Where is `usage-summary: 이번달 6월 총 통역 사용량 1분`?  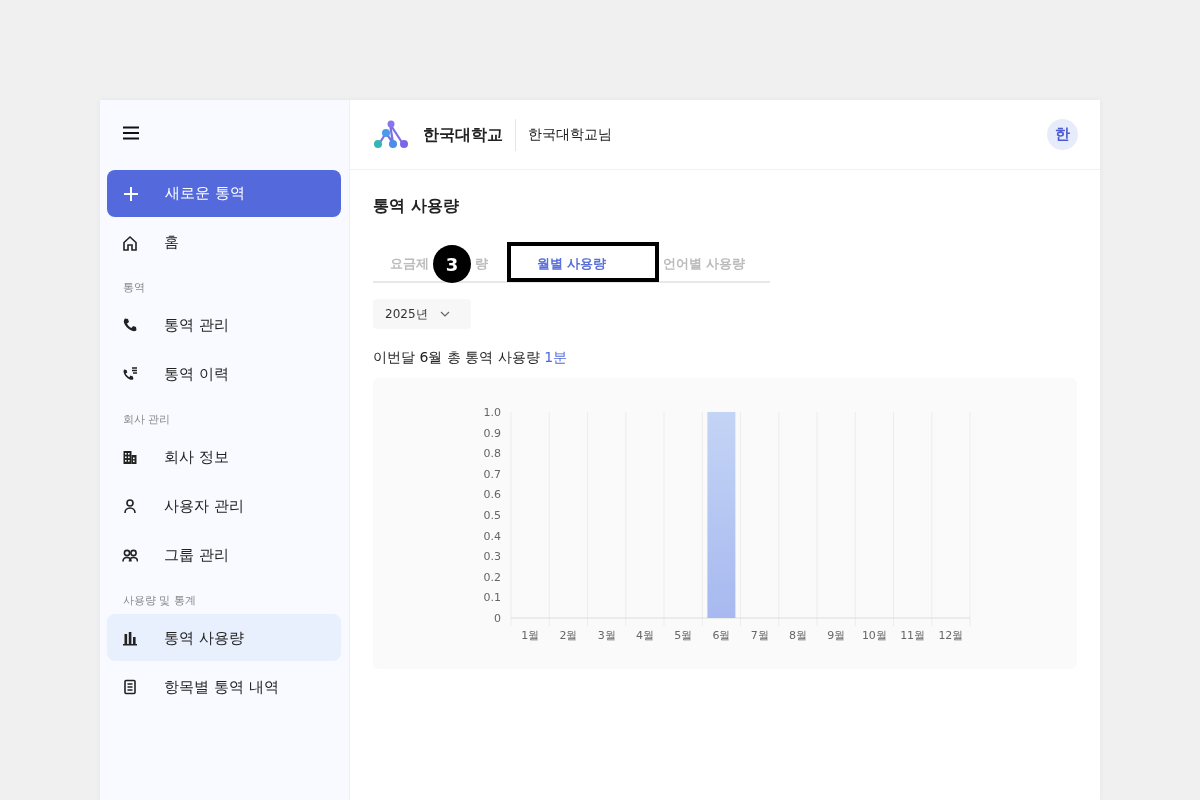 usage-summary: 이번달 6월 총 통역 사용량 1분 is located at coordinates (471, 357).